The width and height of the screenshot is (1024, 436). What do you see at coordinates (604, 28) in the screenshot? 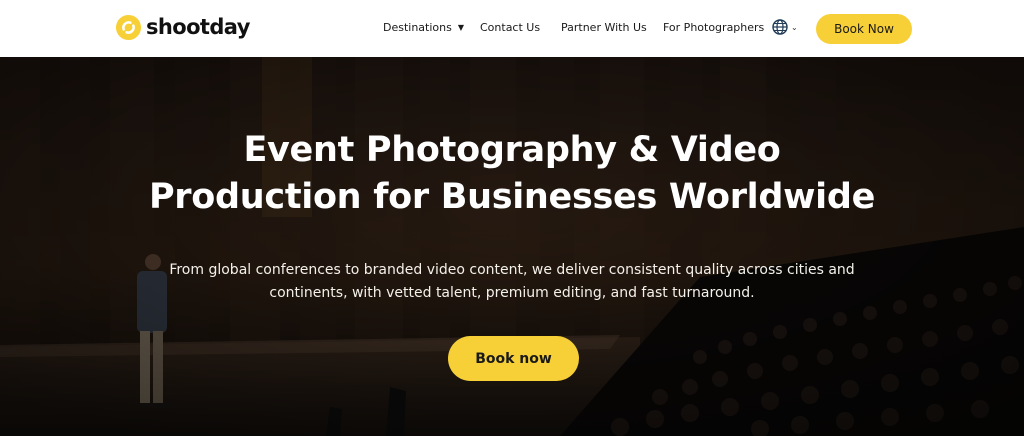
I see `nav-partner-with-us: Partner With Us` at bounding box center [604, 28].